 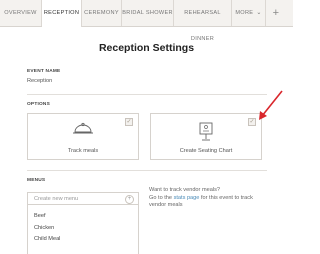 I want to click on create-menu-placeholder: Create new menu, so click(x=56, y=199).